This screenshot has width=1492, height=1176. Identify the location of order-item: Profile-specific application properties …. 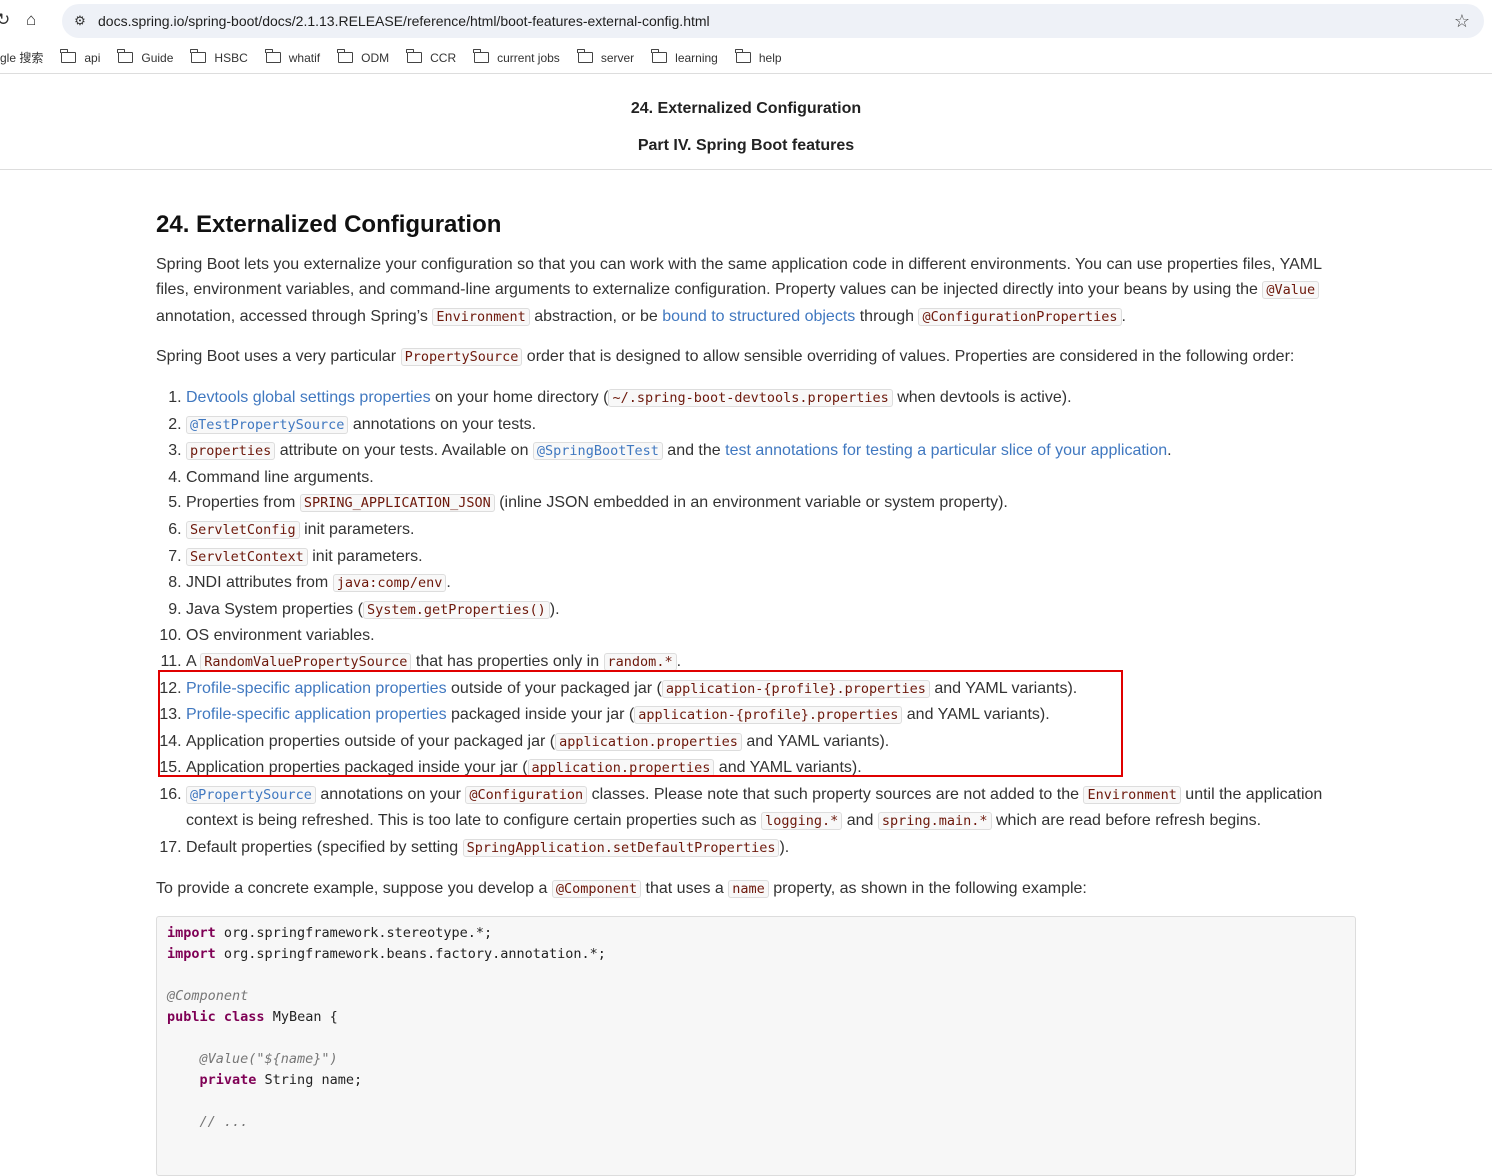
(771, 689).